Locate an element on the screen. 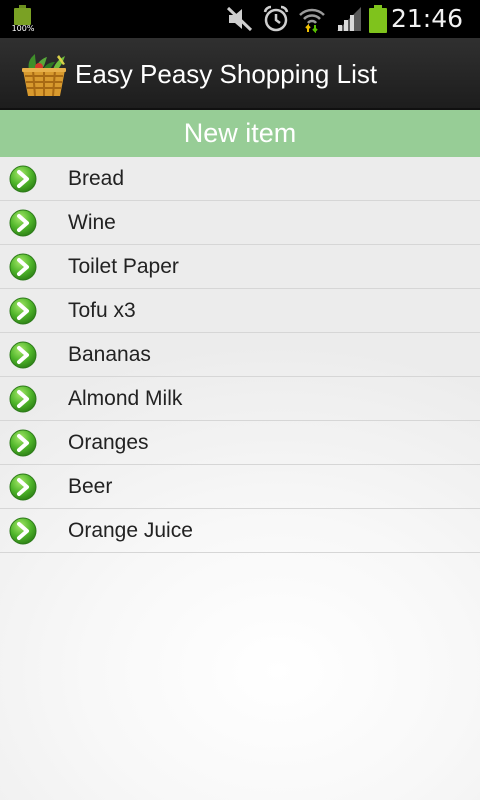 This screenshot has width=480, height=800. alarm-icon is located at coordinates (276, 18).